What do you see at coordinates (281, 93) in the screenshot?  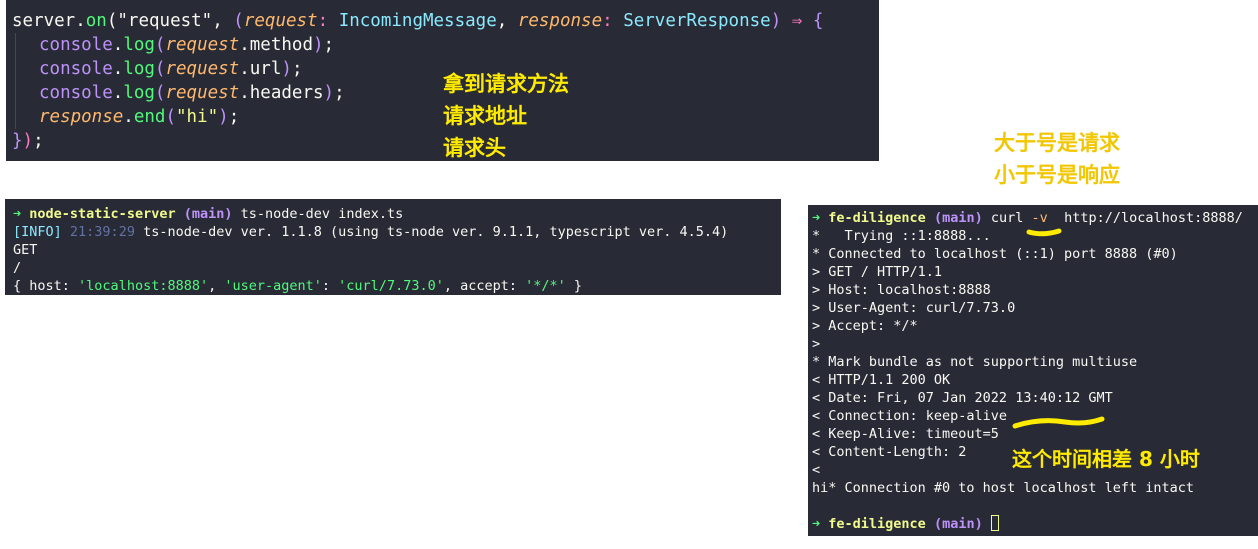 I see `code-token: .headers` at bounding box center [281, 93].